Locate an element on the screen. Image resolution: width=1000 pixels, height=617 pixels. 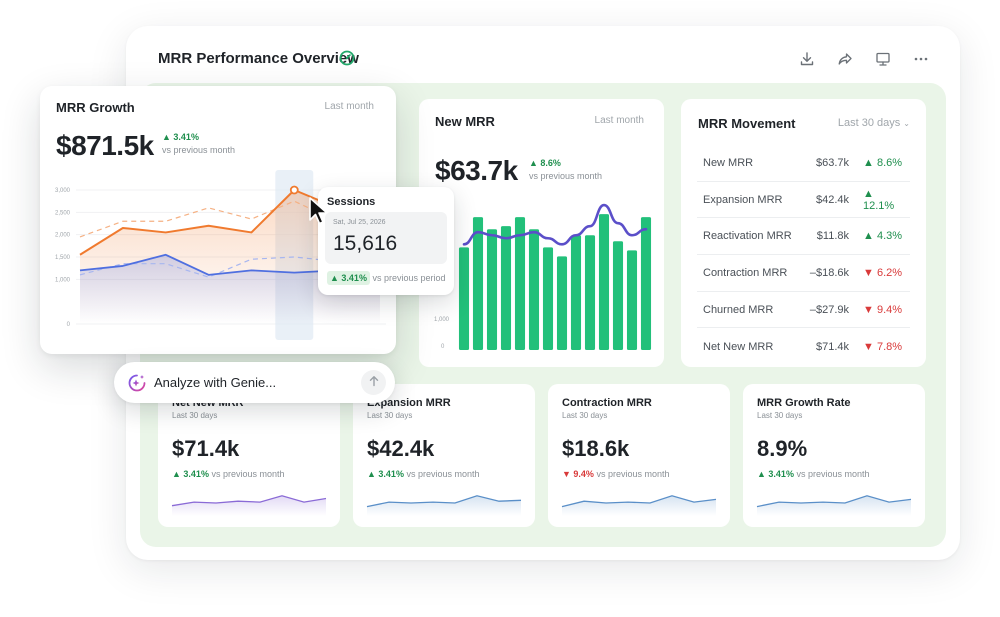
movement-row: New MRR $63.7k ▲ 8.6% is located at coordinates (803, 163).